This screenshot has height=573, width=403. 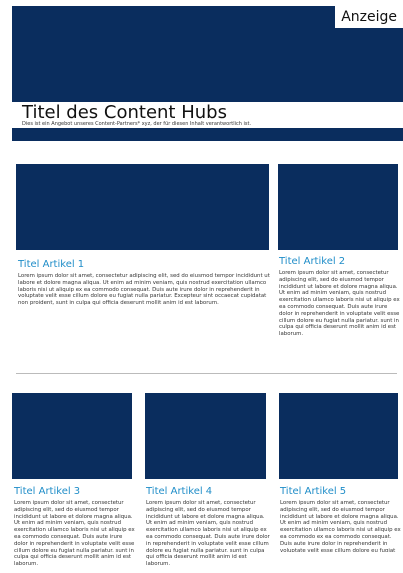 I want to click on ad-label-badge: Anzeige, so click(x=369, y=17).